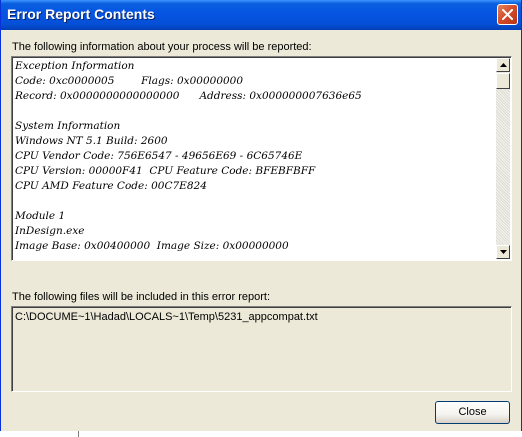 This screenshot has height=437, width=522. I want to click on report-line: InDesign.exe, so click(50, 231).